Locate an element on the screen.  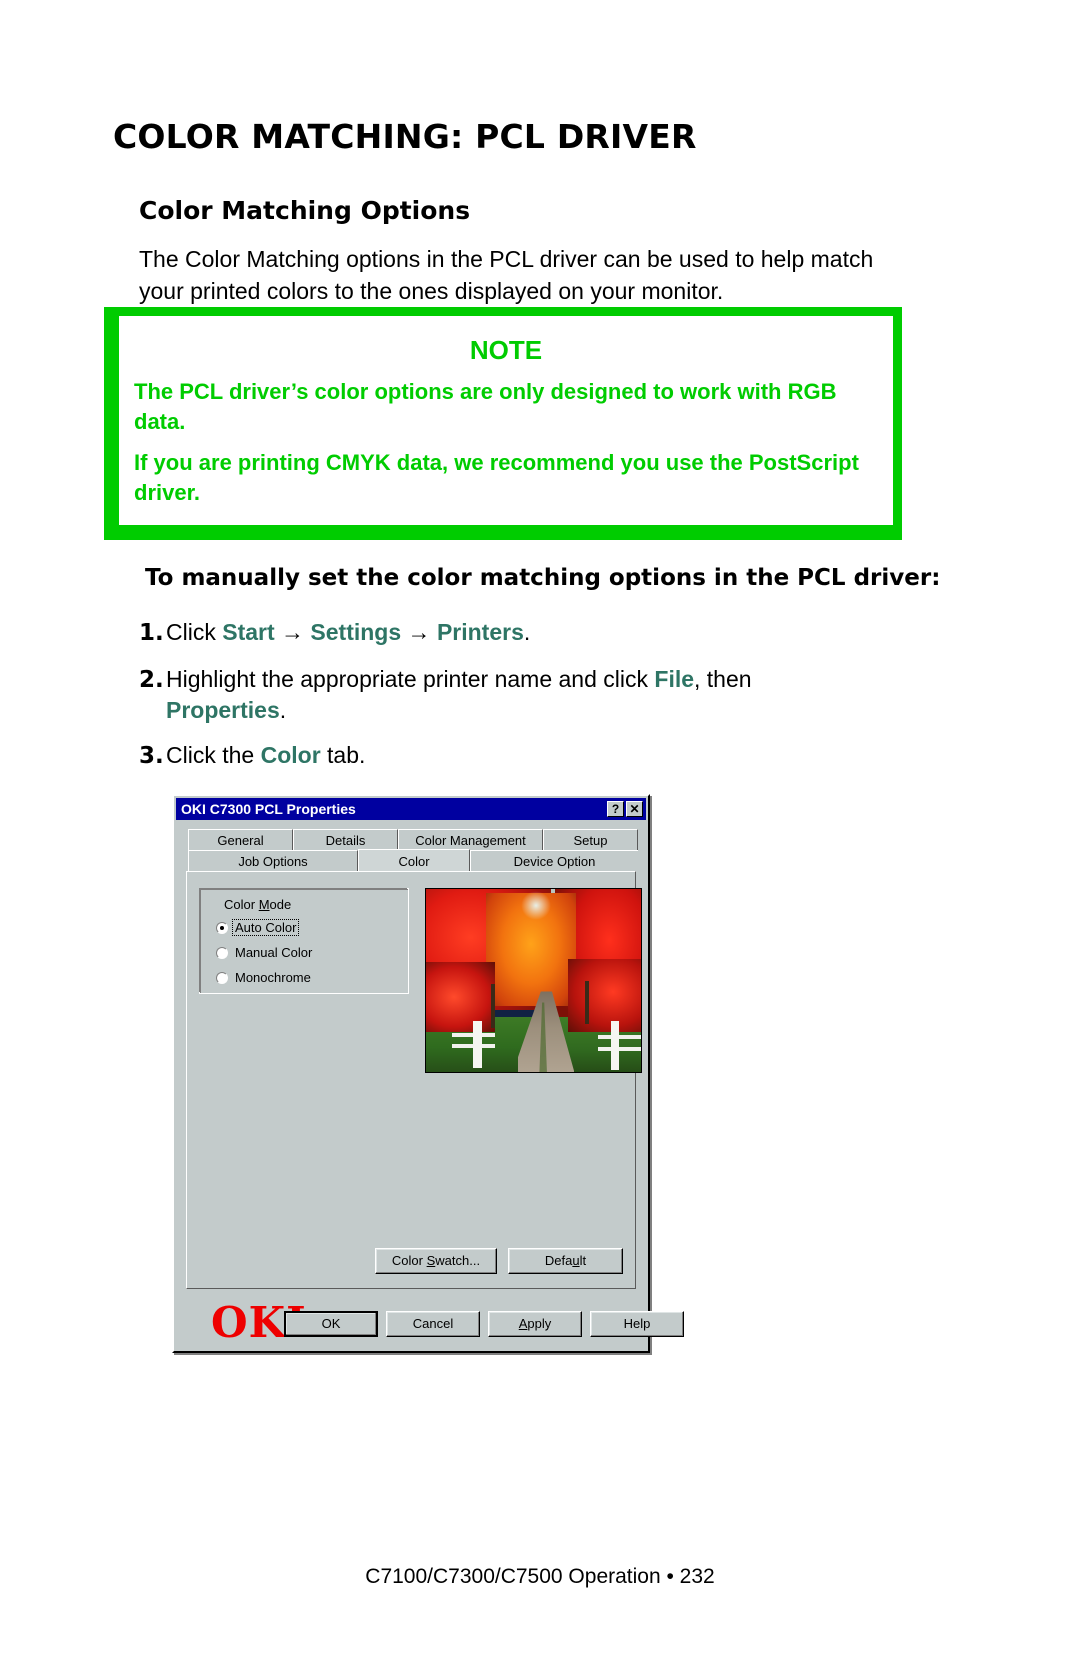
apply-button: Apply is located at coordinates (535, 1324).